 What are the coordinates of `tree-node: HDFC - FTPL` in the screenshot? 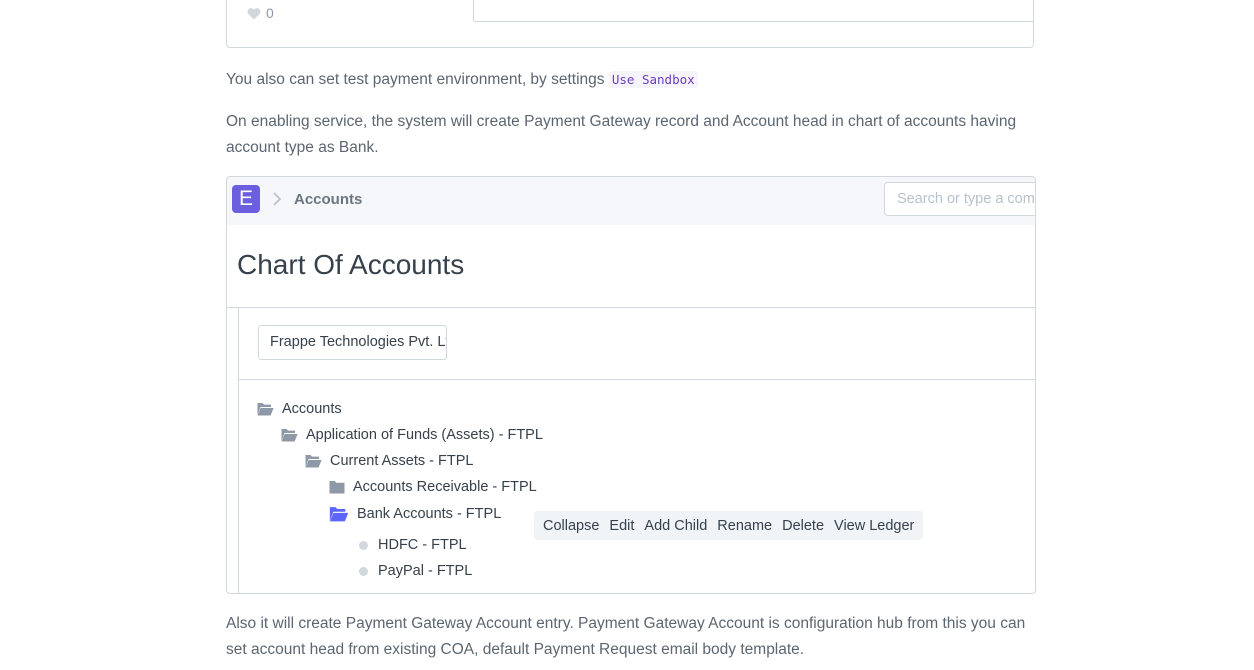 It's located at (411, 545).